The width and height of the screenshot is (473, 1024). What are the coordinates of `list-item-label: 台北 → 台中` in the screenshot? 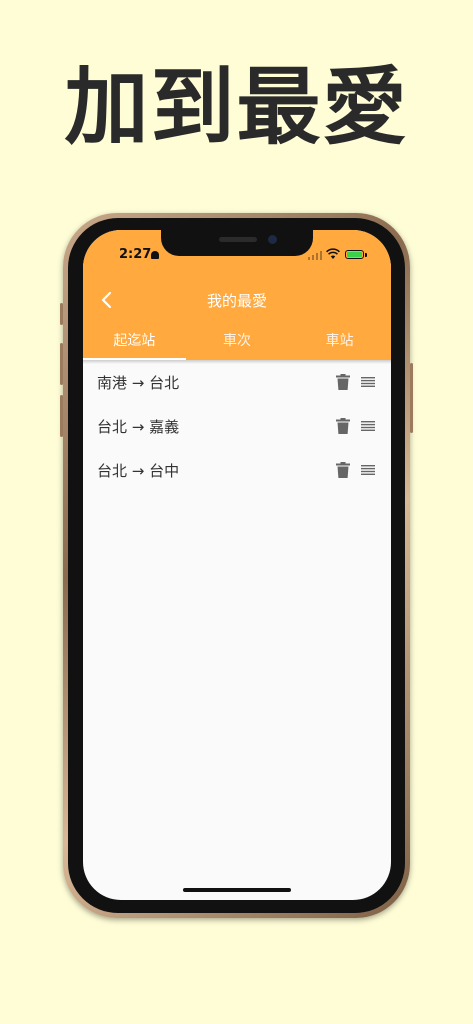 It's located at (138, 471).